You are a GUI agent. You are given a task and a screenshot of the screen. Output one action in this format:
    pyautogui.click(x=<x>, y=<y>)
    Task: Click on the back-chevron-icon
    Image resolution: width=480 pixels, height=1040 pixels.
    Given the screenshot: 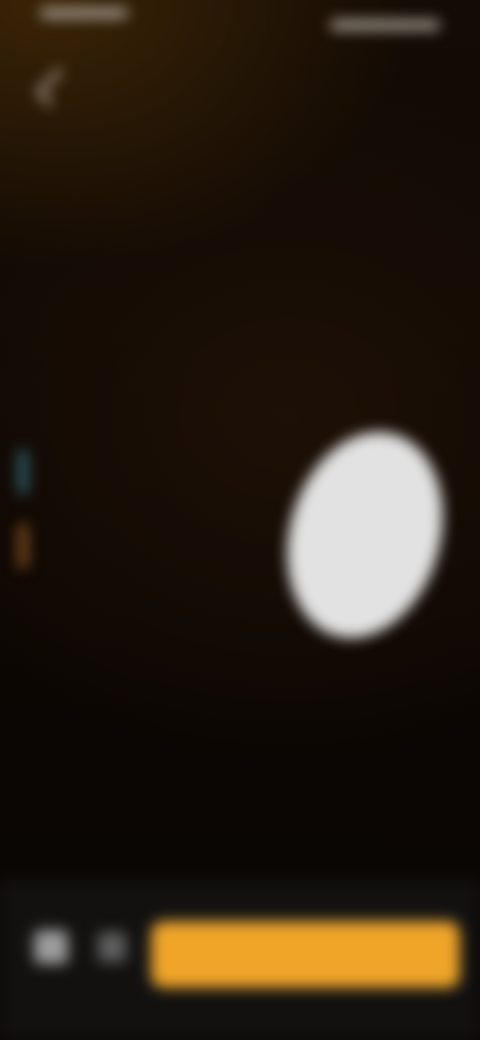 What is the action you would take?
    pyautogui.click(x=55, y=87)
    